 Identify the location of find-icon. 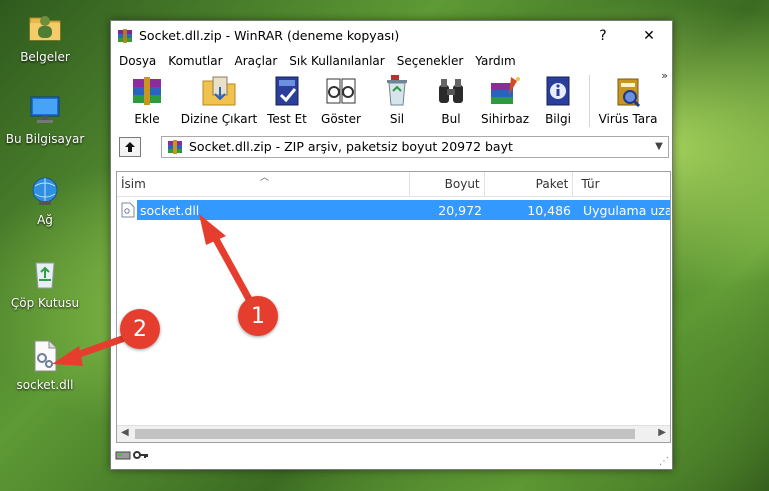
(451, 91).